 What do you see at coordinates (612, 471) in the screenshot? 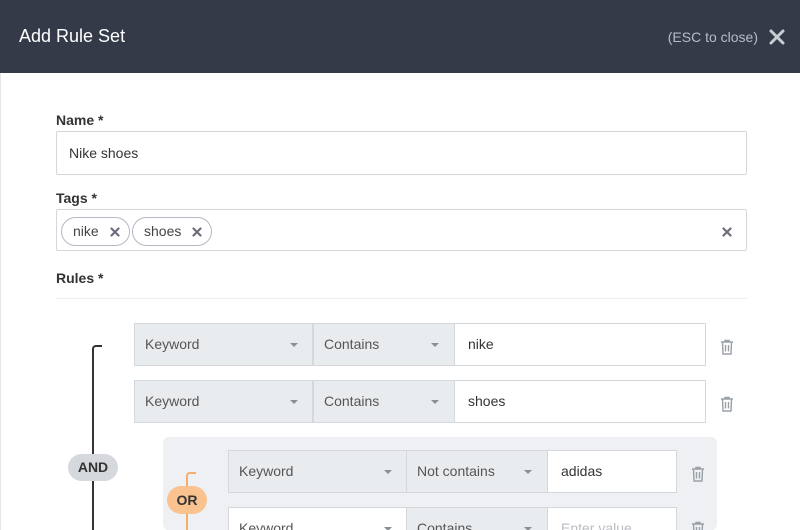
I see `value-input: adidas` at bounding box center [612, 471].